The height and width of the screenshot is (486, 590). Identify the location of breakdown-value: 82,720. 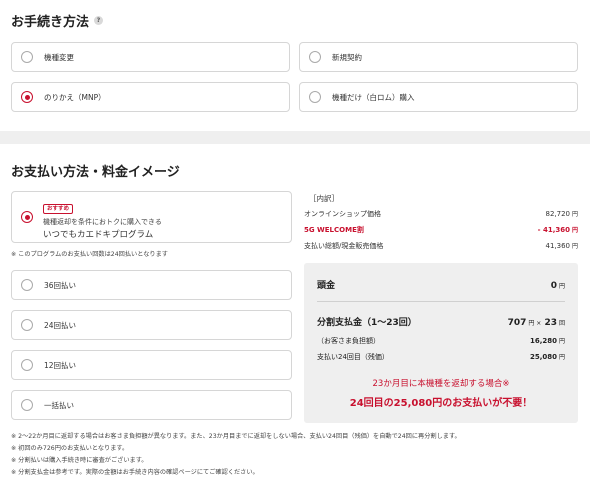
(557, 214).